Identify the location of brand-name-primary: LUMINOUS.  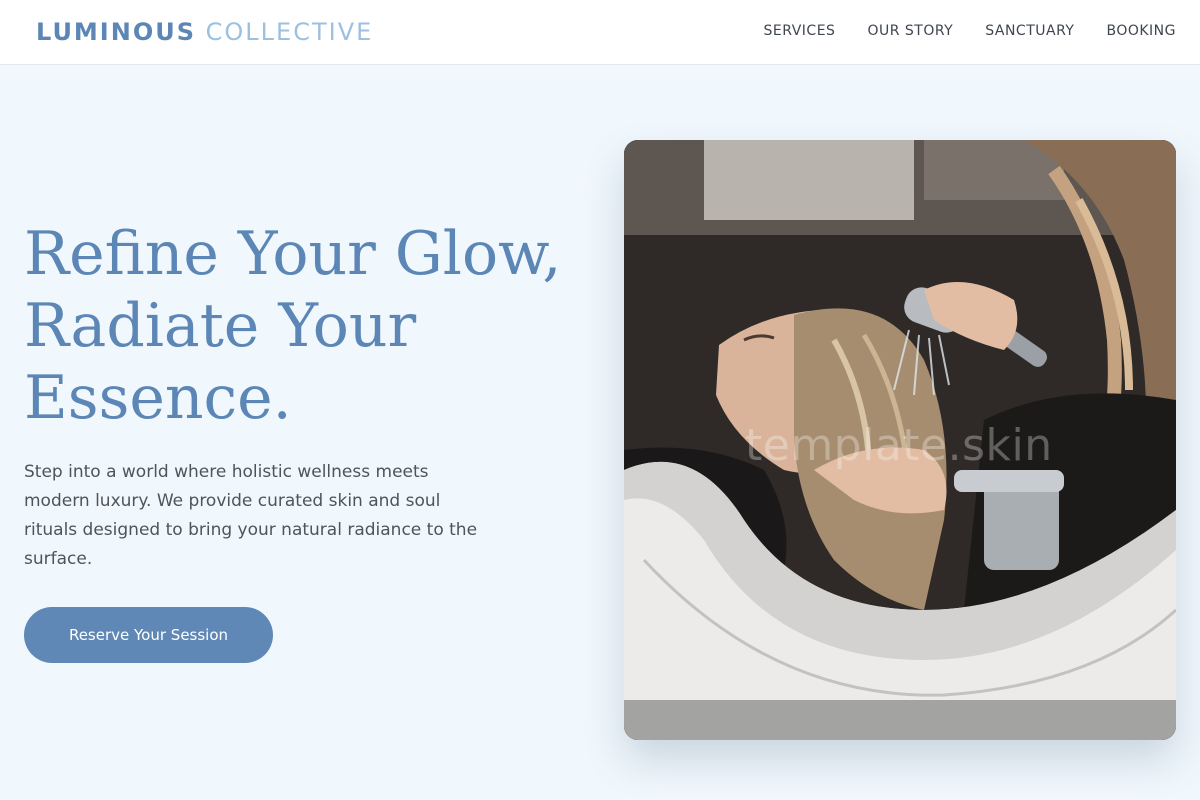
(116, 32).